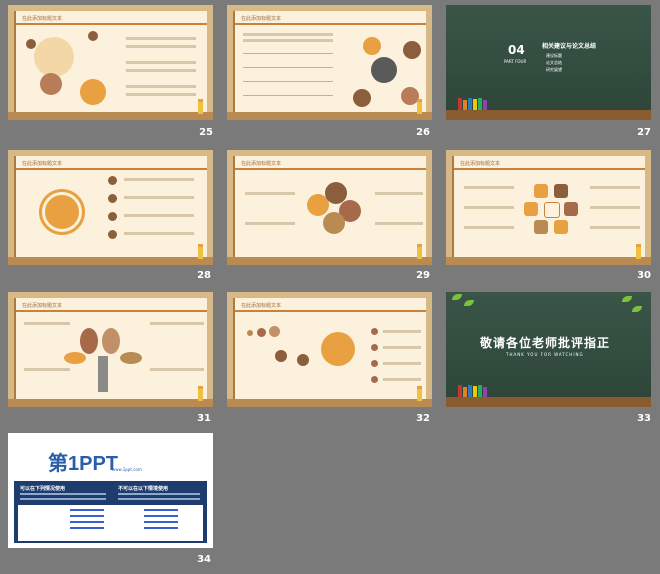 This screenshot has height=574, width=660. What do you see at coordinates (103, 374) in the screenshot?
I see `hand-trunk-icon` at bounding box center [103, 374].